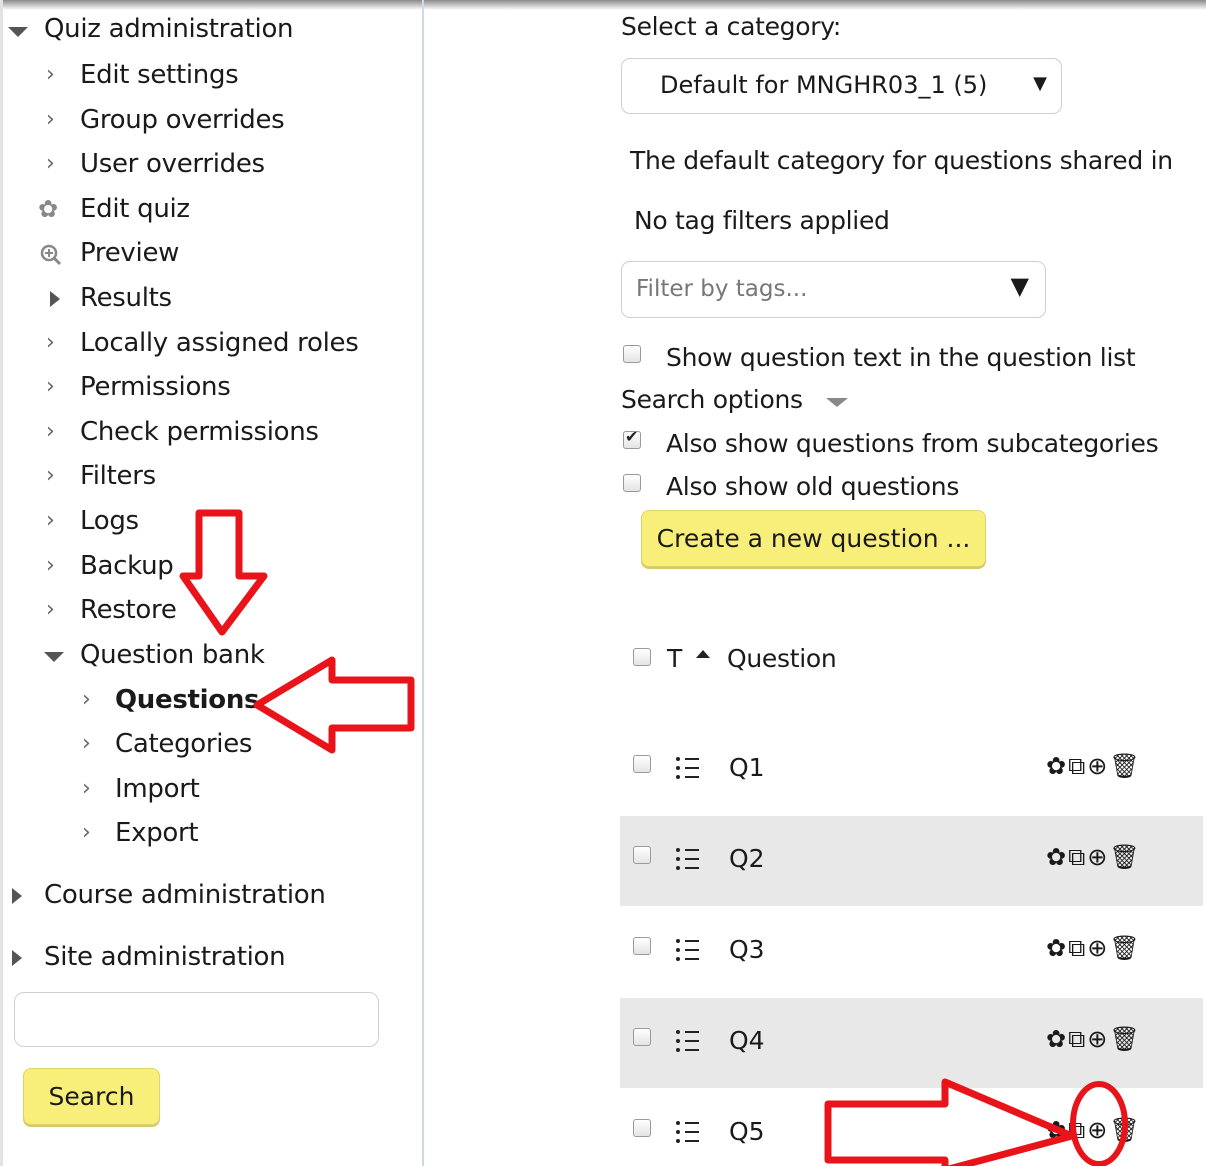 This screenshot has height=1166, width=1206. Describe the element at coordinates (950, 1122) in the screenshot. I see `annotation-right-arrow` at that location.